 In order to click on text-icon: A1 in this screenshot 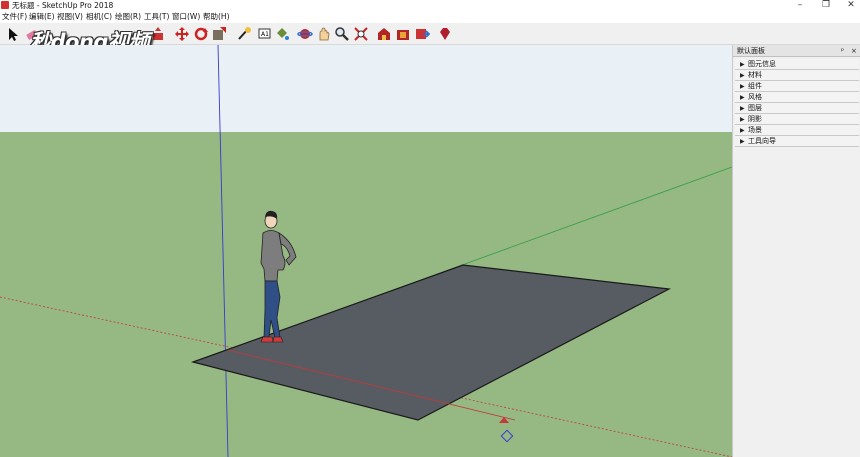, I will do `click(264, 34)`.